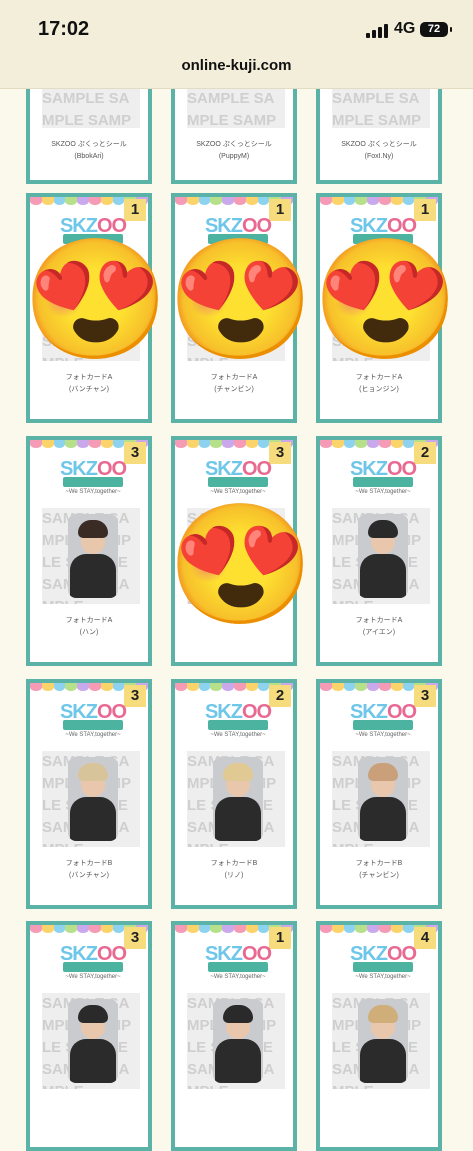  Describe the element at coordinates (236, 44) in the screenshot. I see `status-bar: 17:02 4G 72 online-kuji.com` at that location.